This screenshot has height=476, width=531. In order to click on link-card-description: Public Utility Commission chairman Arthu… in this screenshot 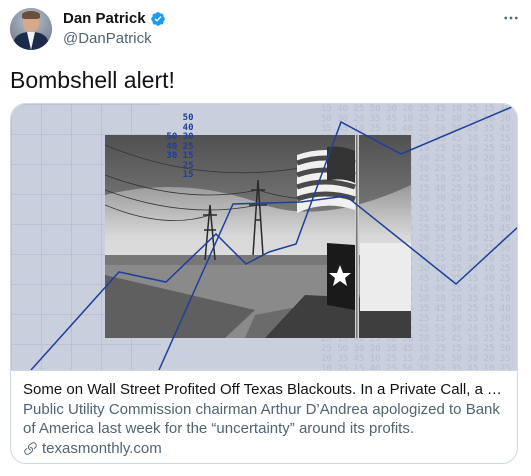, I will do `click(265, 419)`.